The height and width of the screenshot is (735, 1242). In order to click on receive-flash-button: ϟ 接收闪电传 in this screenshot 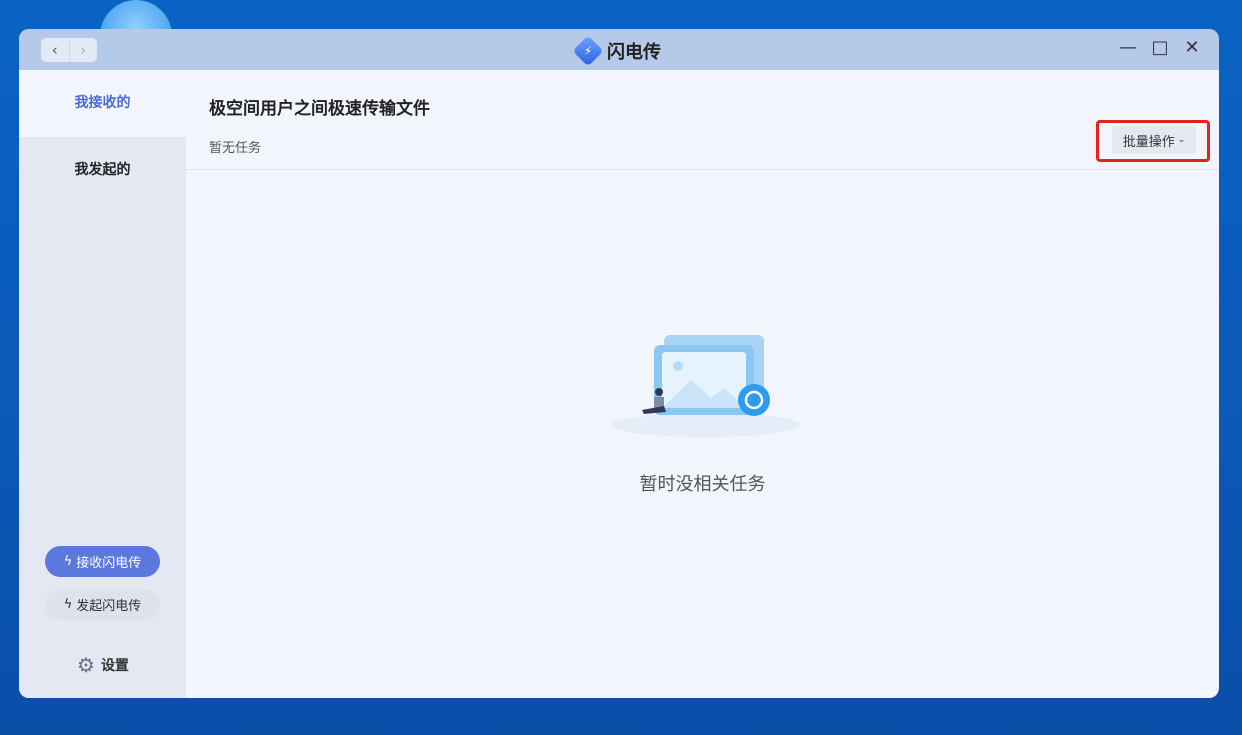, I will do `click(102, 561)`.